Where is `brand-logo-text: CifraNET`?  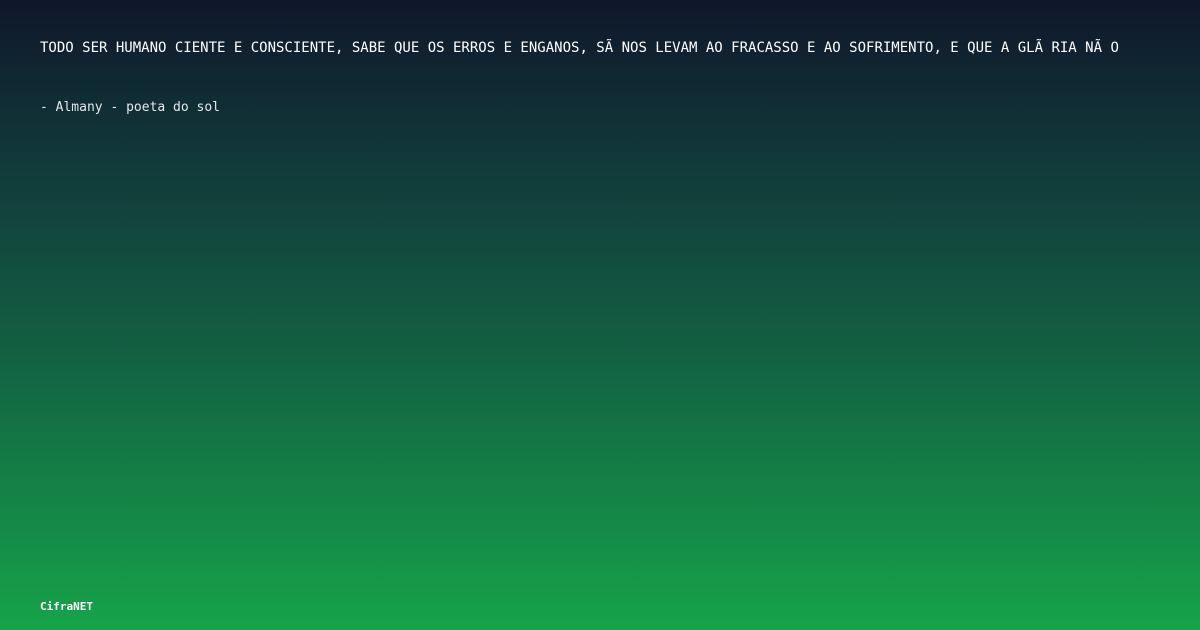
brand-logo-text: CifraNET is located at coordinates (66, 606).